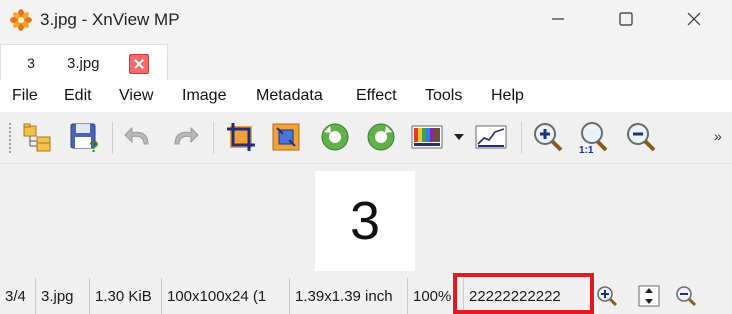  I want to click on highlight-box, so click(523, 293).